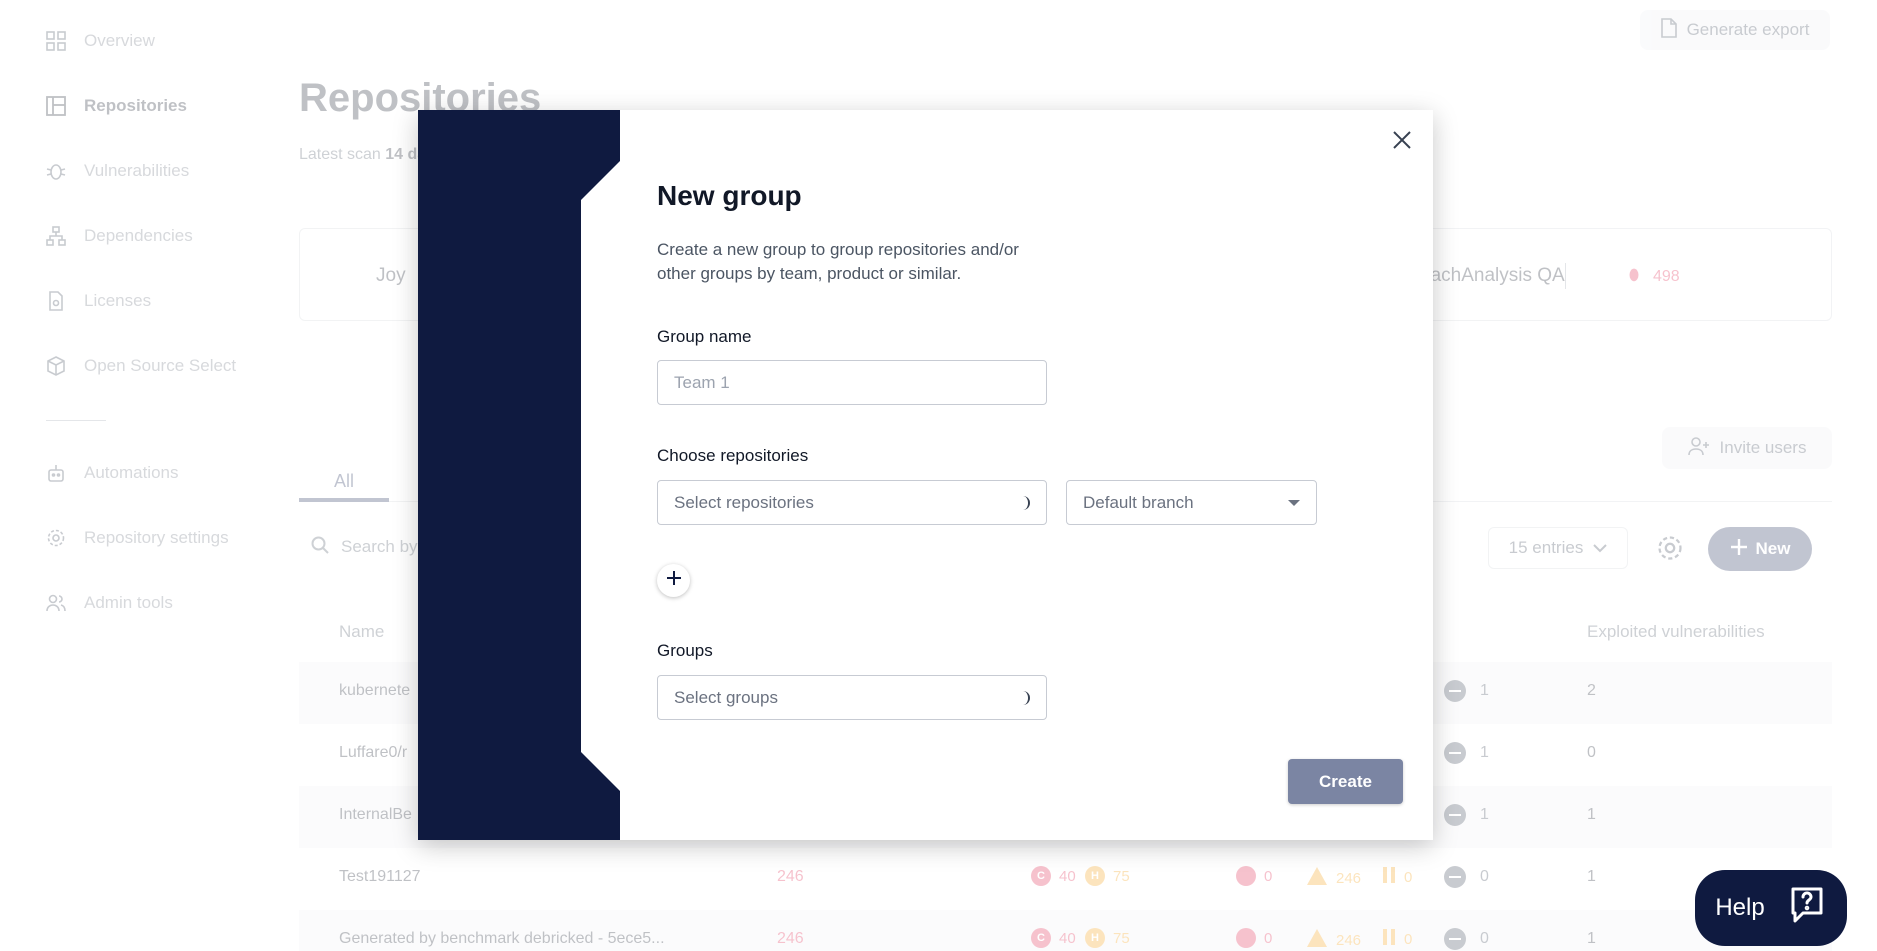  What do you see at coordinates (519, 475) in the screenshot?
I see `modal-decorative-panel` at bounding box center [519, 475].